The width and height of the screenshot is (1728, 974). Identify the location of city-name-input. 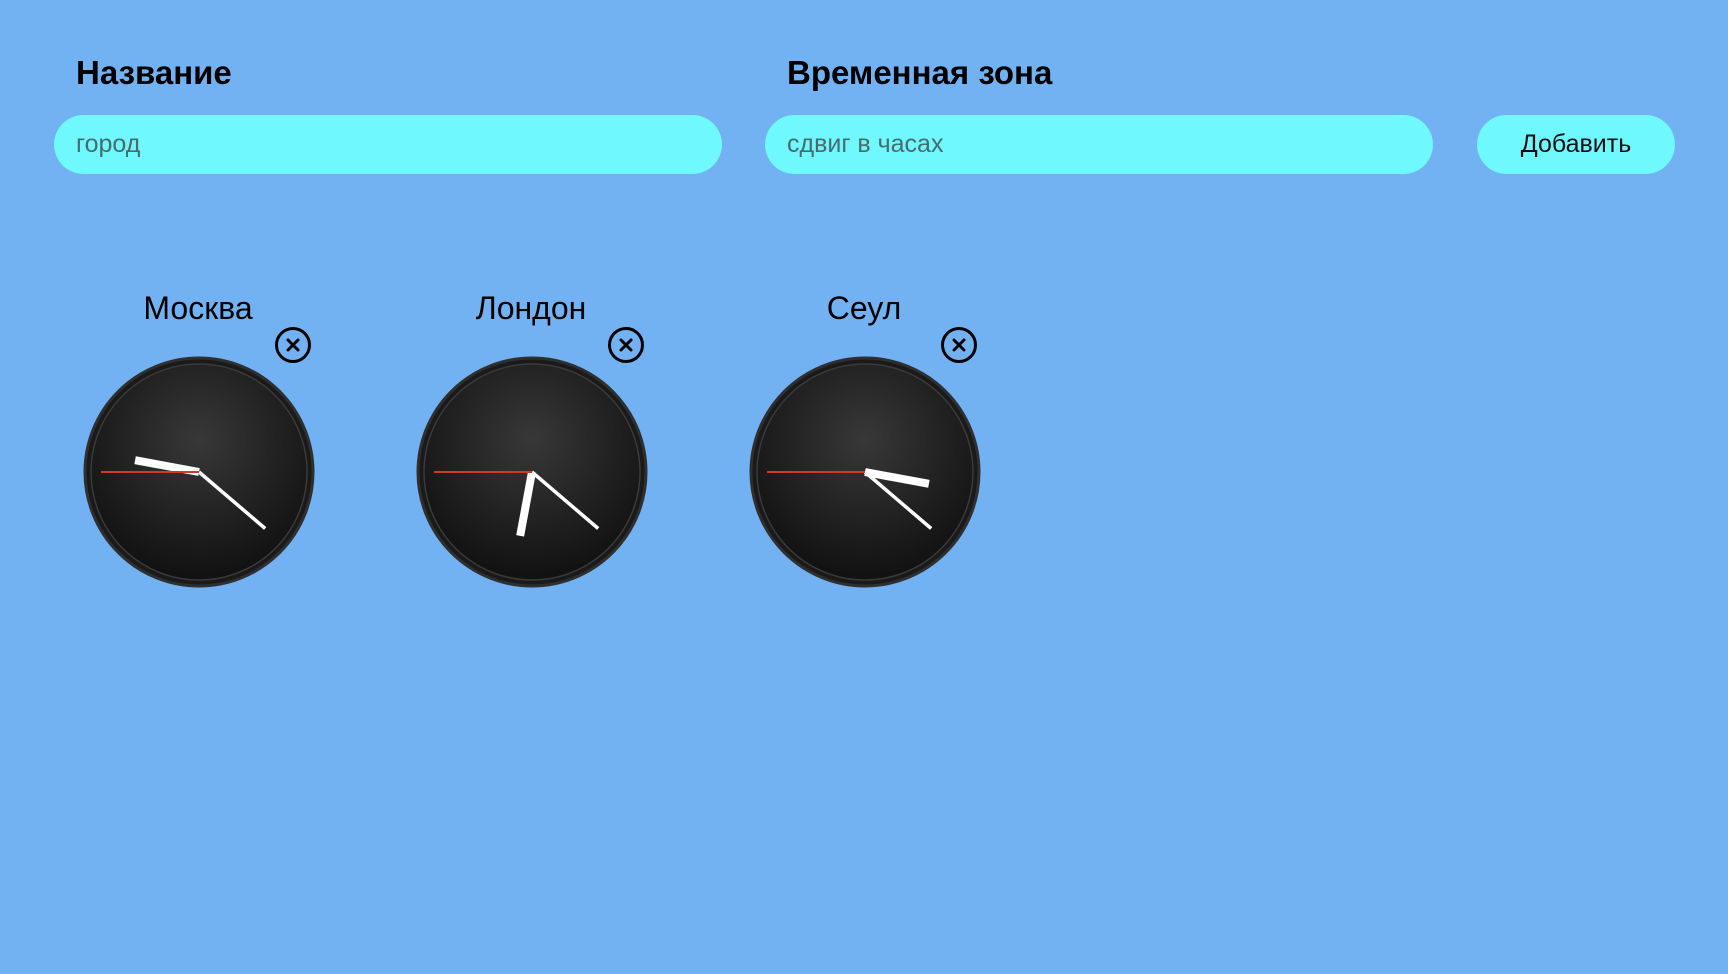
(388, 144).